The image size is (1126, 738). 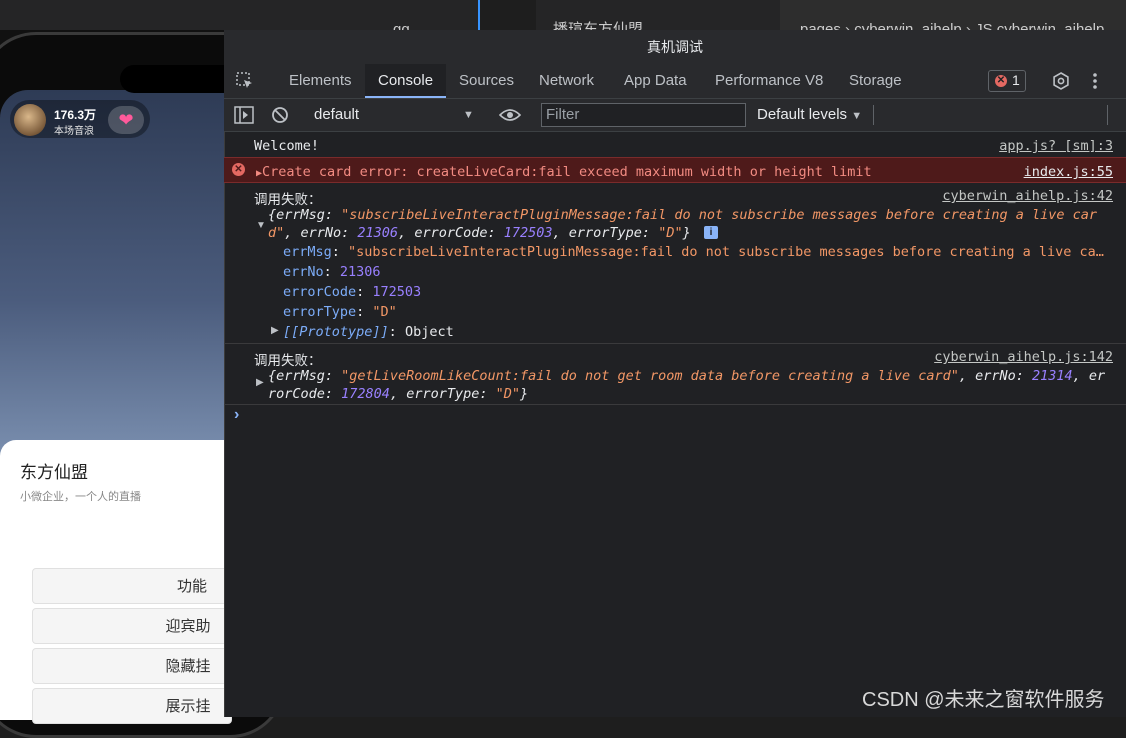 What do you see at coordinates (802, 114) in the screenshot?
I see `log-levels-label: Default levels` at bounding box center [802, 114].